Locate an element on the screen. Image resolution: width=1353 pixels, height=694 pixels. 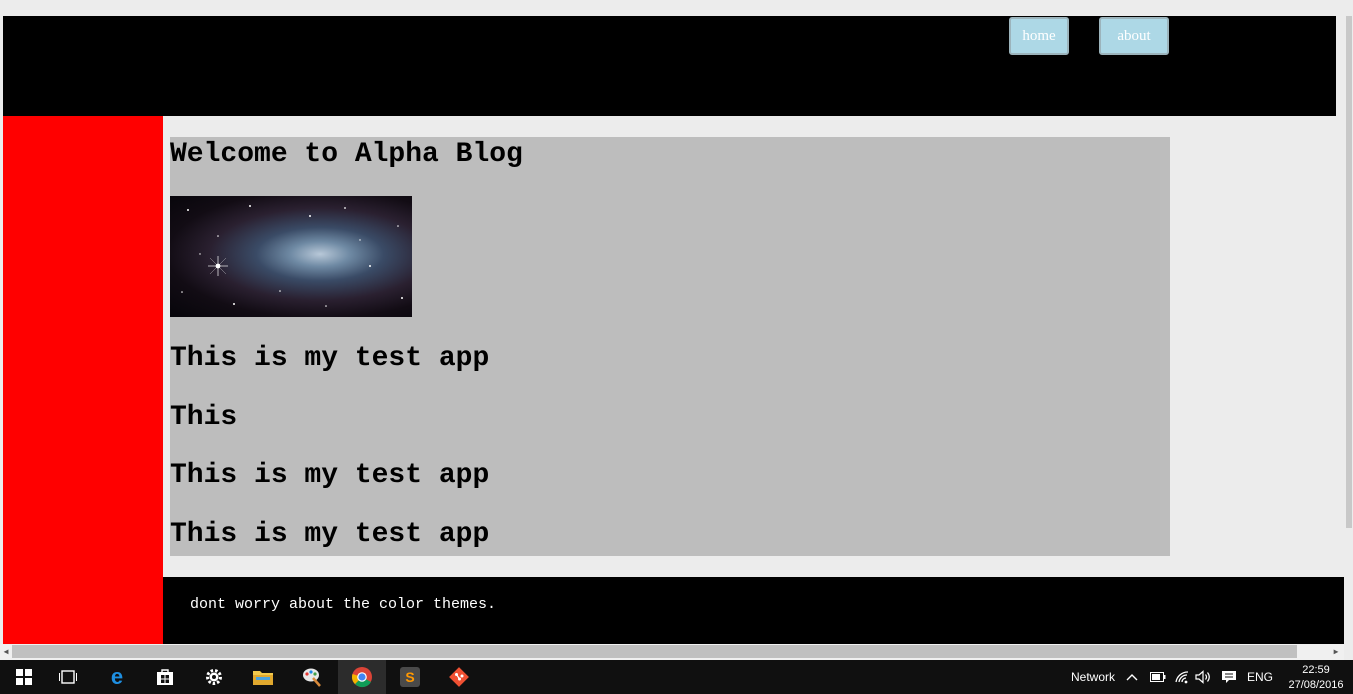
site-header: home about is located at coordinates (669, 66).